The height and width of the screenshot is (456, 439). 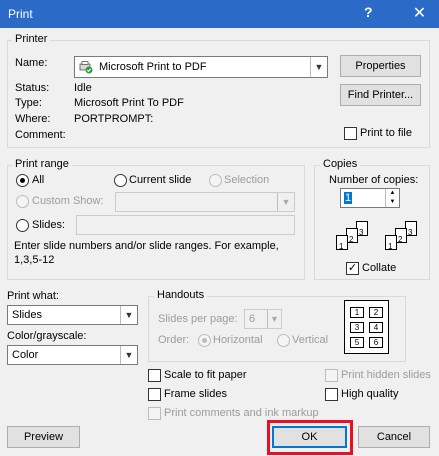 What do you see at coordinates (238, 340) in the screenshot?
I see `horizontal-label: Horizontal` at bounding box center [238, 340].